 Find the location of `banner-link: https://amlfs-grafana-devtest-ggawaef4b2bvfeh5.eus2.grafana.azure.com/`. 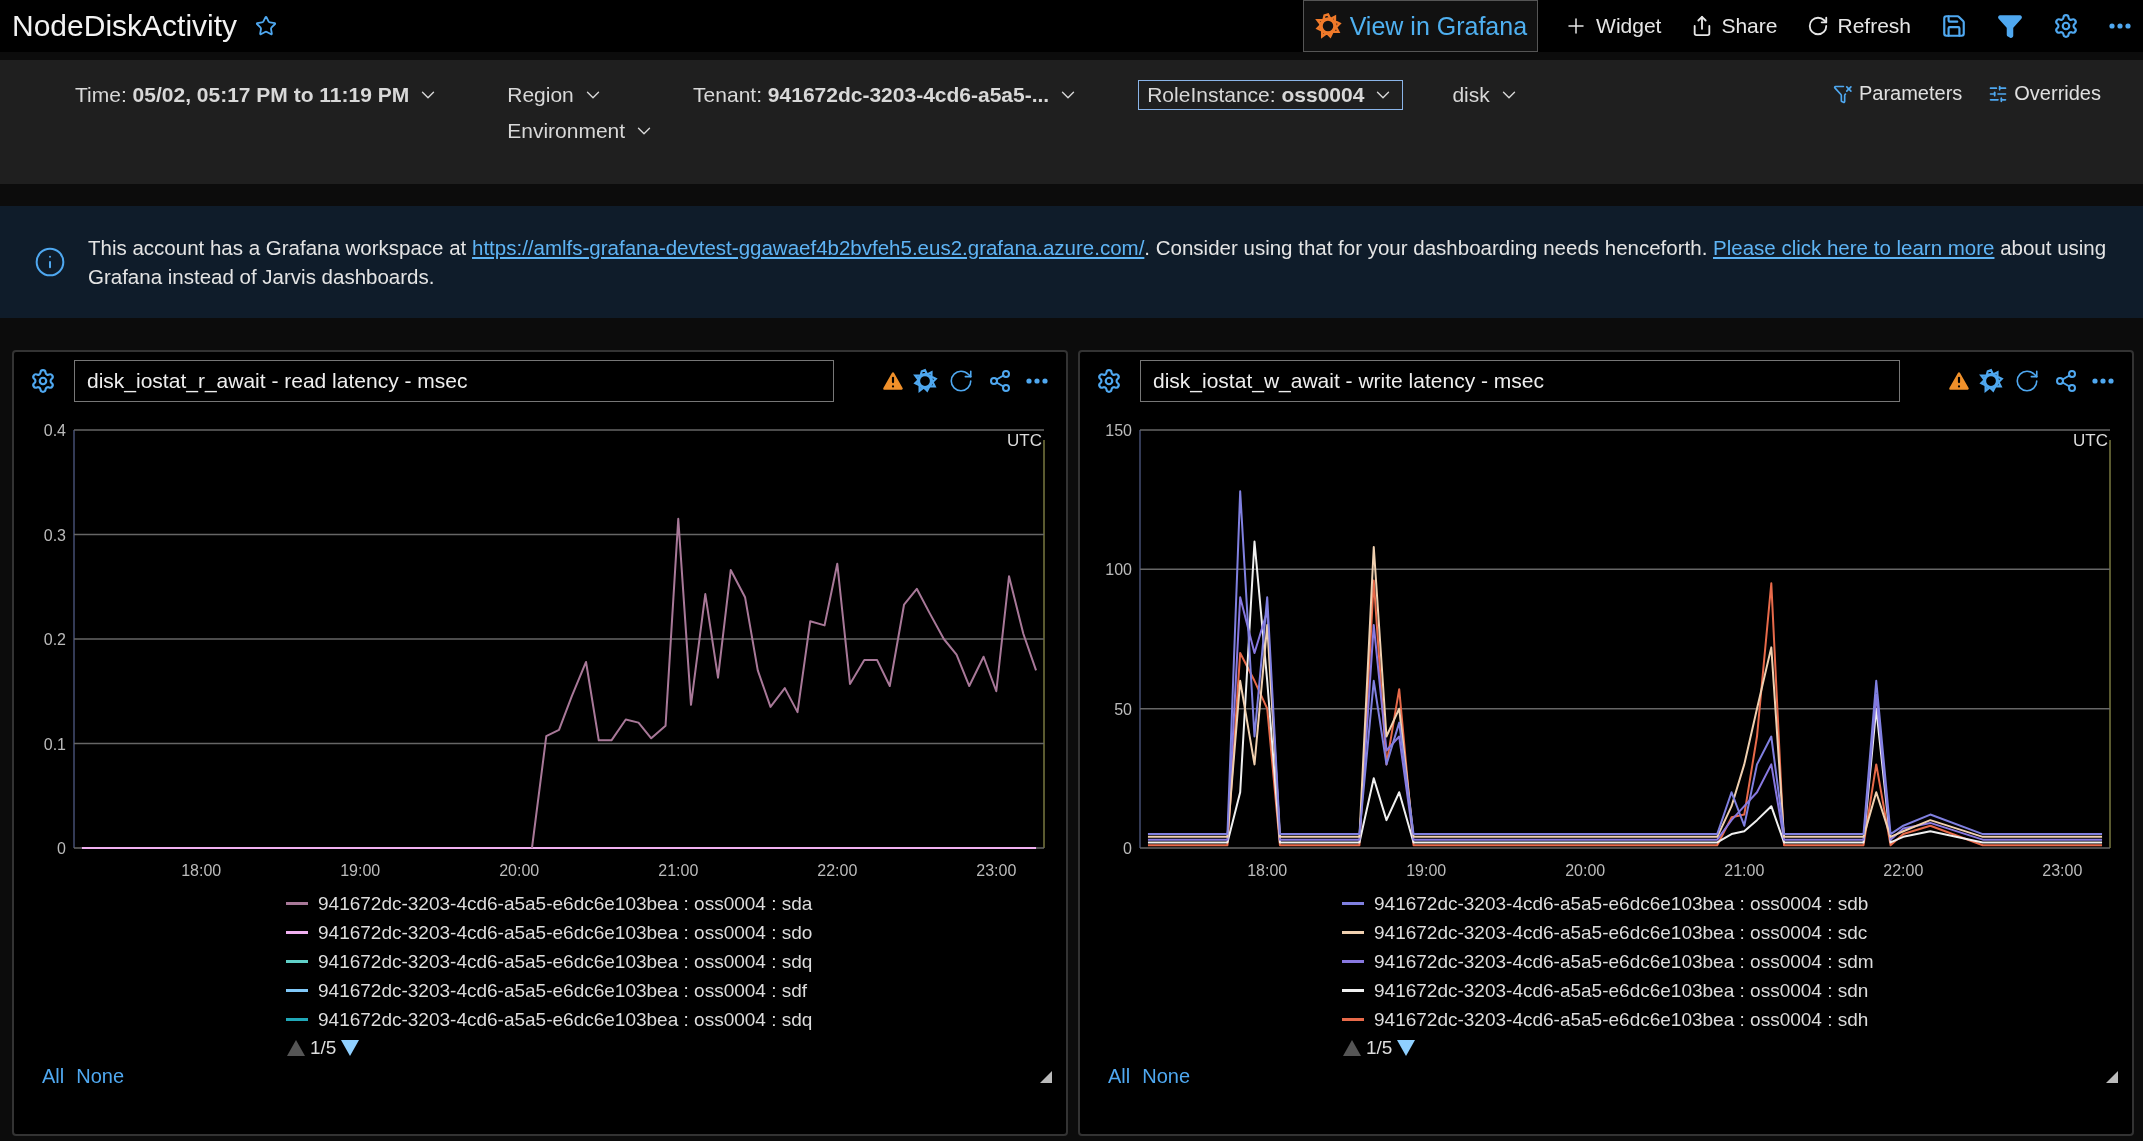

banner-link: https://amlfs-grafana-devtest-ggawaef4b2bvfeh5.eus2.grafana.azure.com/ is located at coordinates (808, 247).